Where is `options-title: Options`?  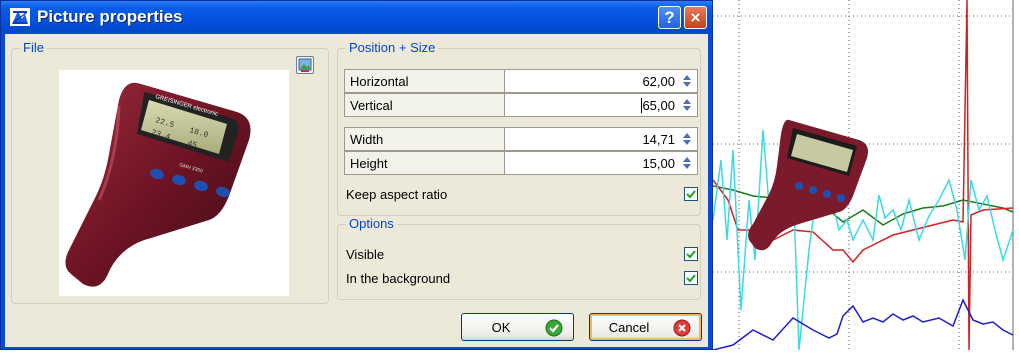
options-title: Options is located at coordinates (371, 223).